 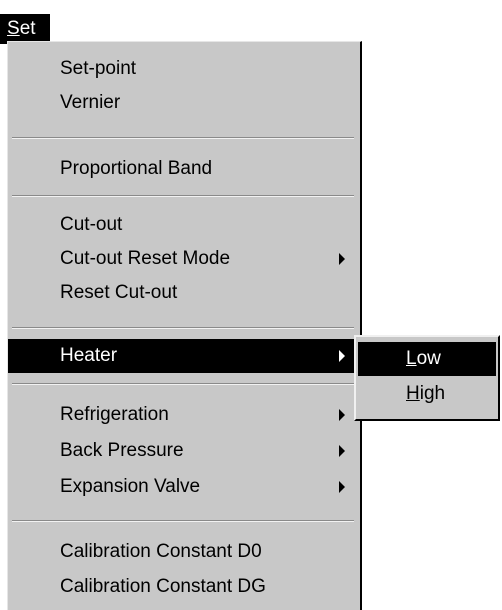 What do you see at coordinates (130, 486) in the screenshot?
I see `menu-item-label: Expansion Valve` at bounding box center [130, 486].